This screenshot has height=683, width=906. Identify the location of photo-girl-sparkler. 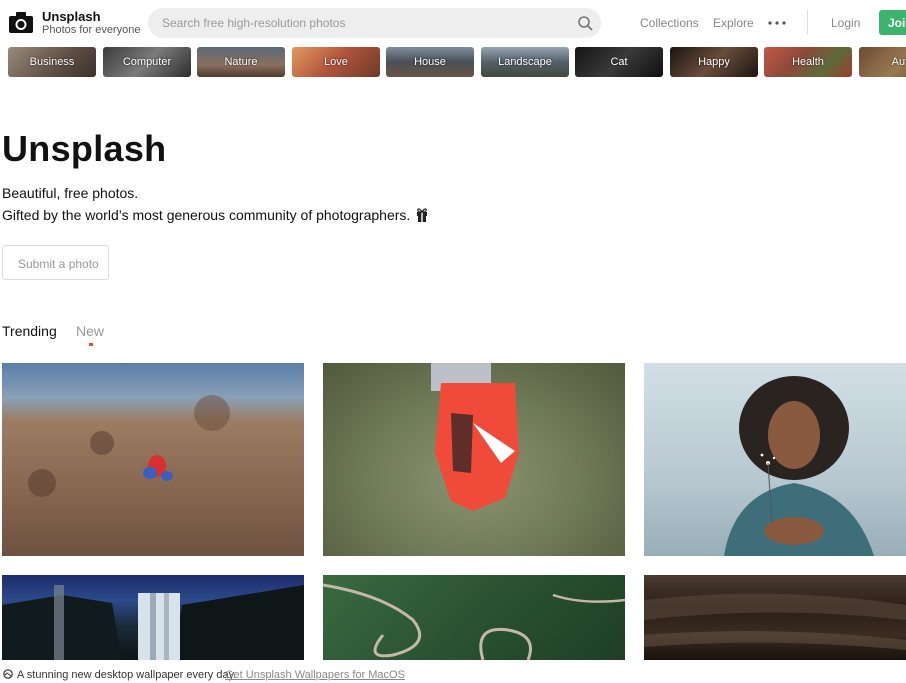
(775, 459).